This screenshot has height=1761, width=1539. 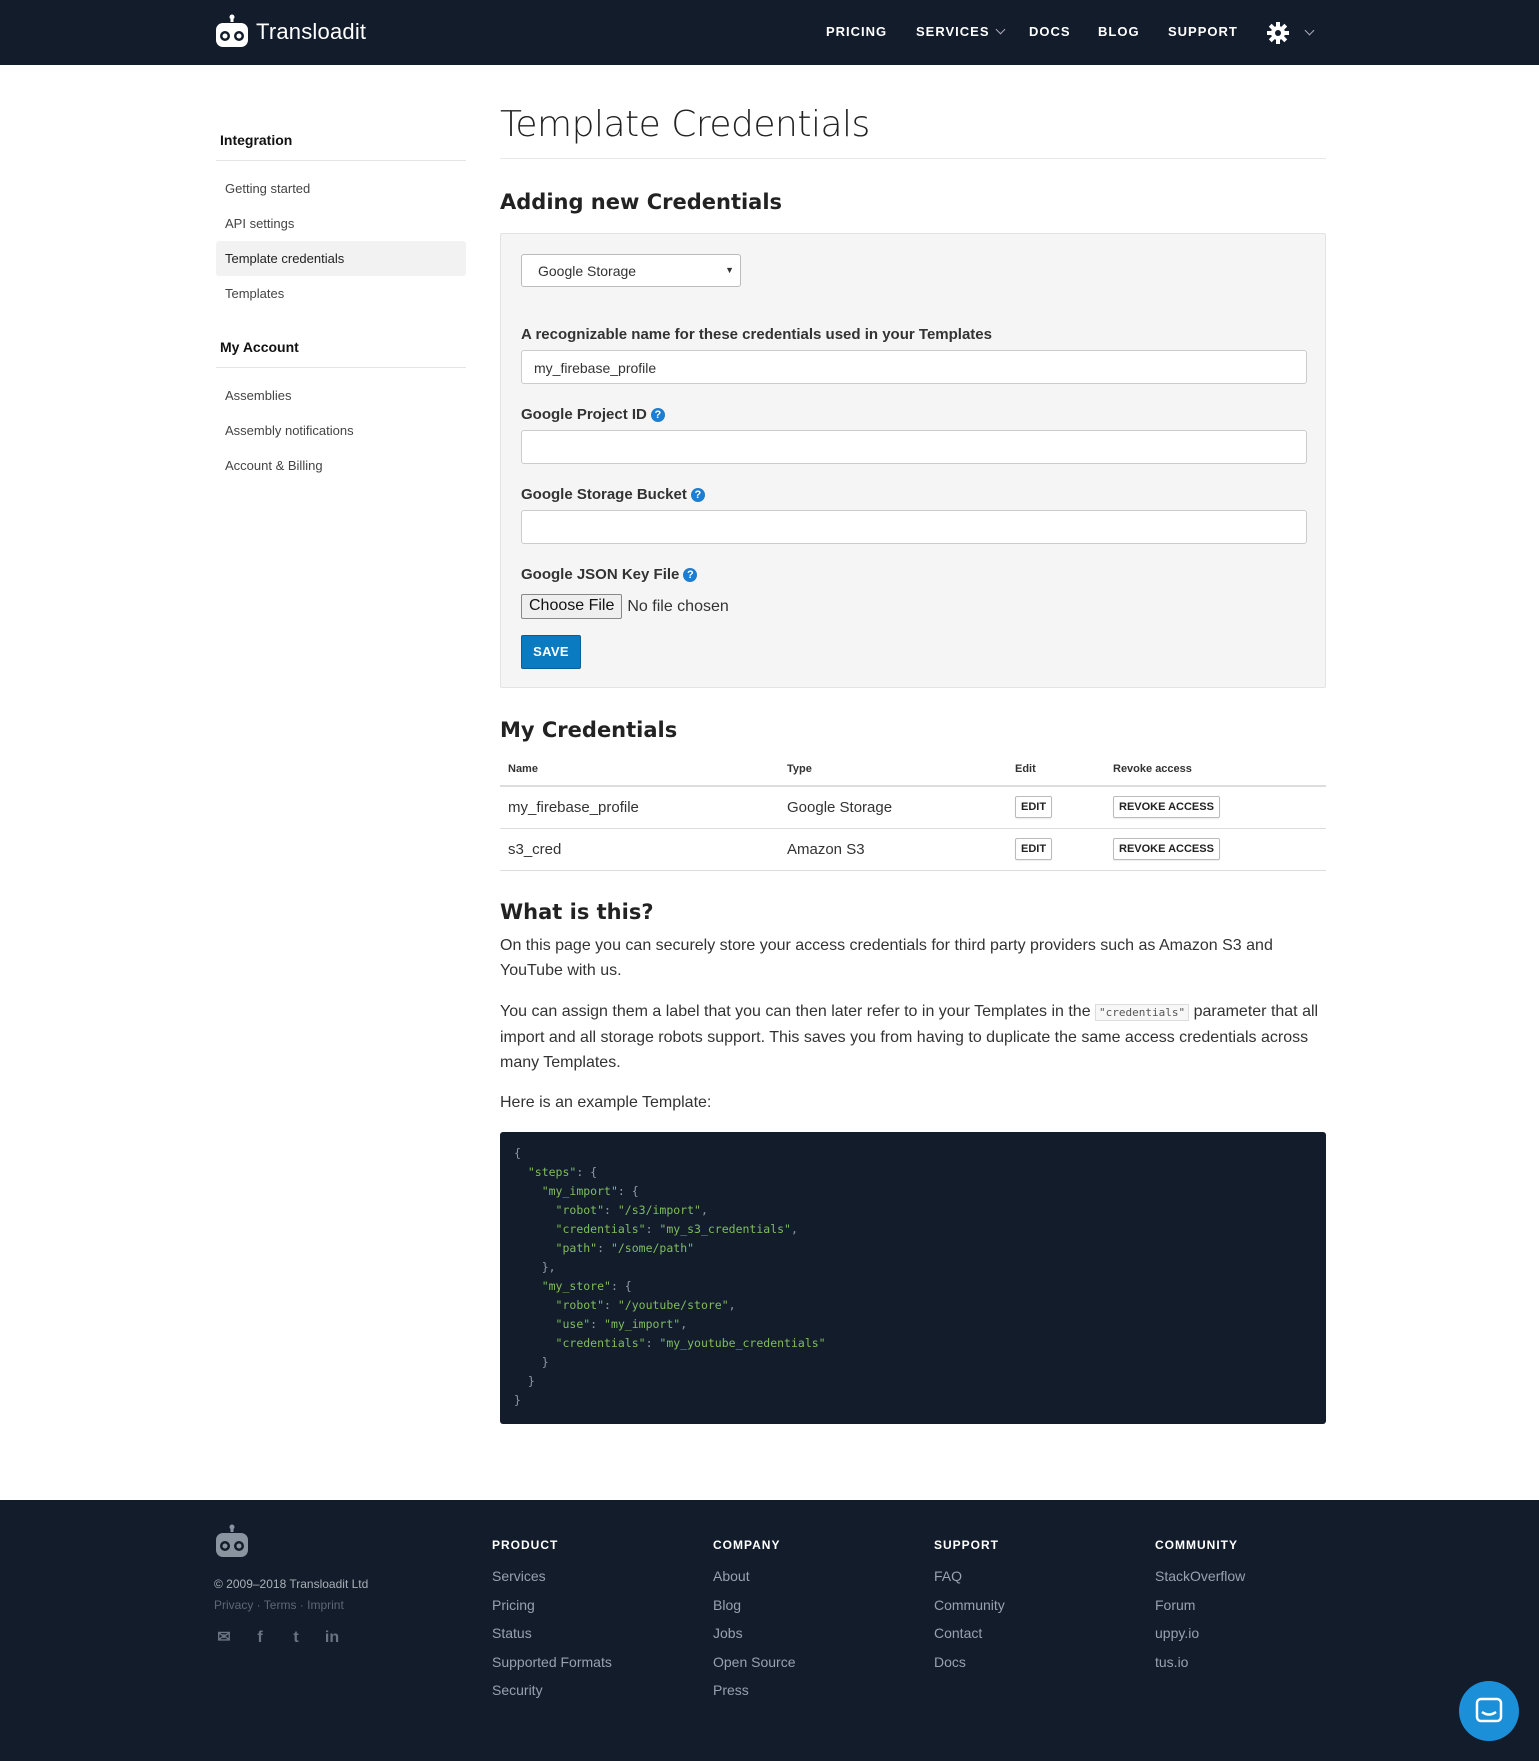 I want to click on footer-link: Jobs, so click(x=754, y=1633).